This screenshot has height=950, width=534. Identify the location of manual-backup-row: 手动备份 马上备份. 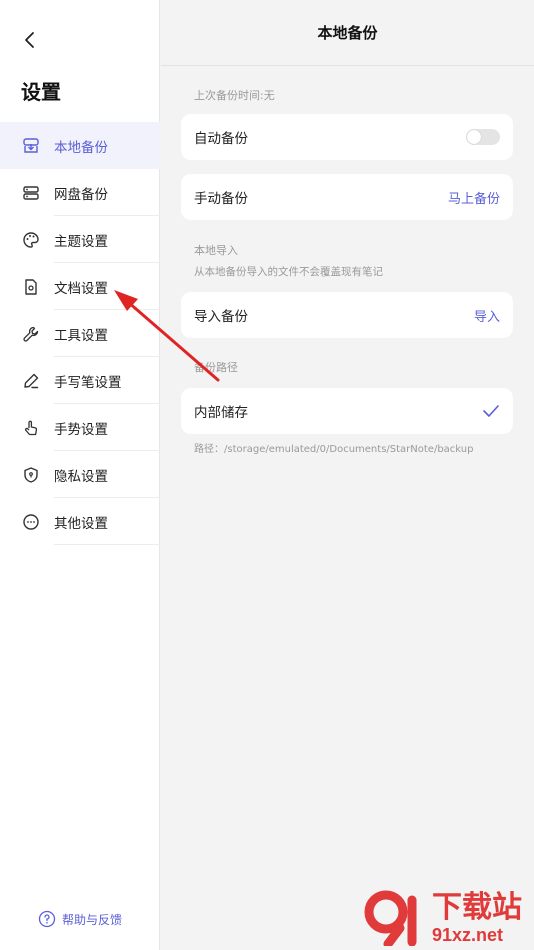
(347, 197).